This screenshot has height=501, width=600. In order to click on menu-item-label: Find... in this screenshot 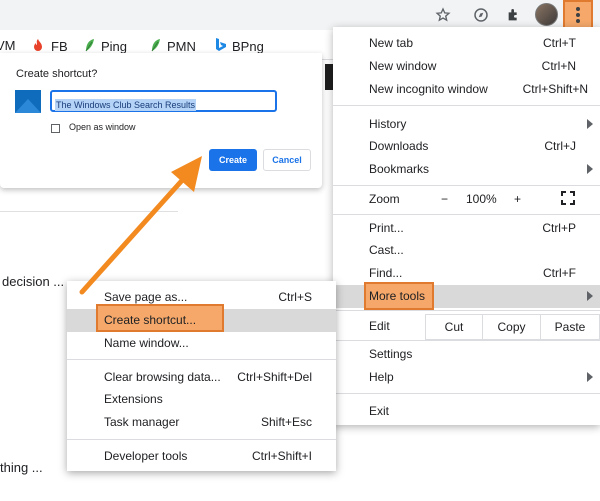, I will do `click(386, 273)`.